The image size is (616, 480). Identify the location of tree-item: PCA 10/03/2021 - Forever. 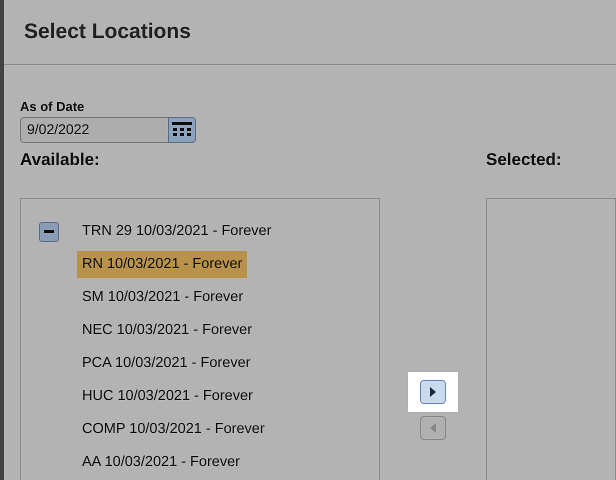
(166, 364).